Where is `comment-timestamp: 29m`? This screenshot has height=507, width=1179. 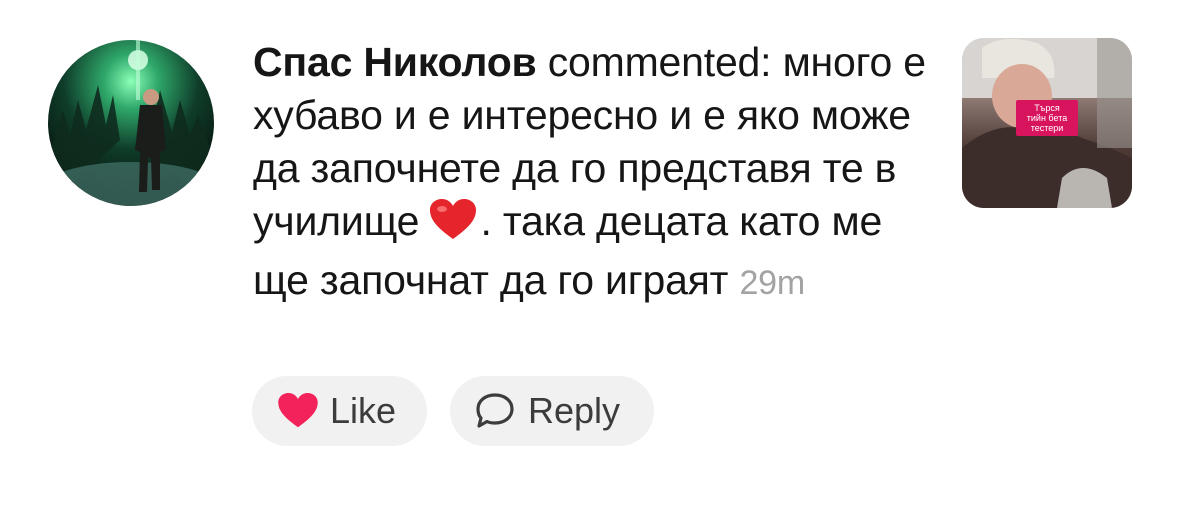 comment-timestamp: 29m is located at coordinates (772, 283).